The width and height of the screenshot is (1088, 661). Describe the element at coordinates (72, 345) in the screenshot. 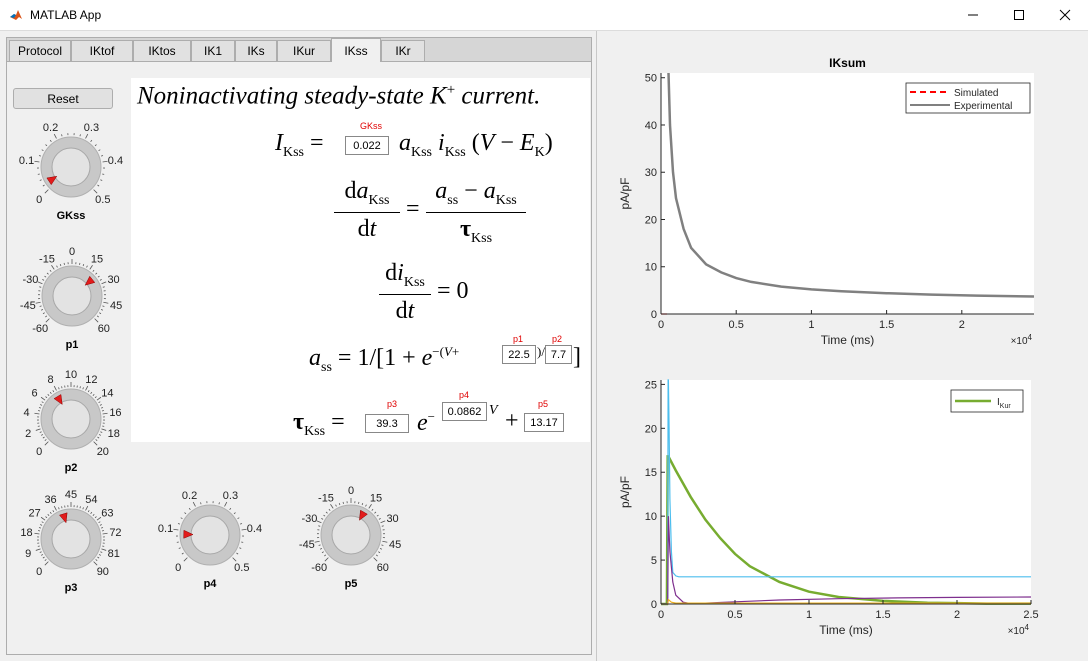

I see `knob-label: p1` at that location.